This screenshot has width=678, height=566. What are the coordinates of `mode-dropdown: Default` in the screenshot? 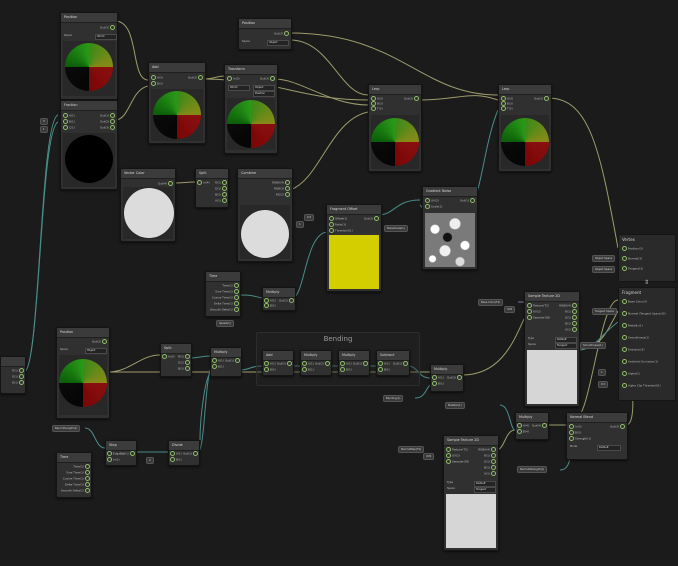 It's located at (609, 448).